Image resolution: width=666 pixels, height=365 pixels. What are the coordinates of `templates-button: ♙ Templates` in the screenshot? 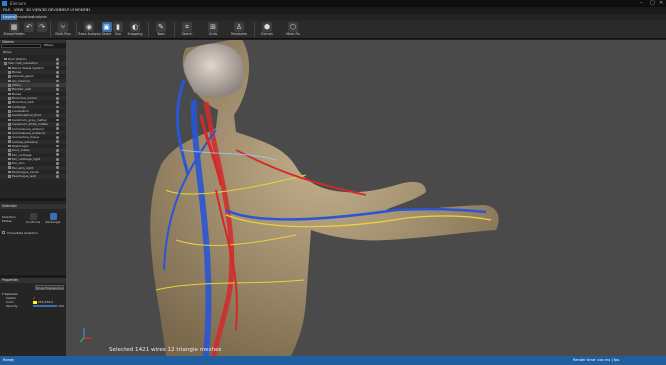 It's located at (239, 29).